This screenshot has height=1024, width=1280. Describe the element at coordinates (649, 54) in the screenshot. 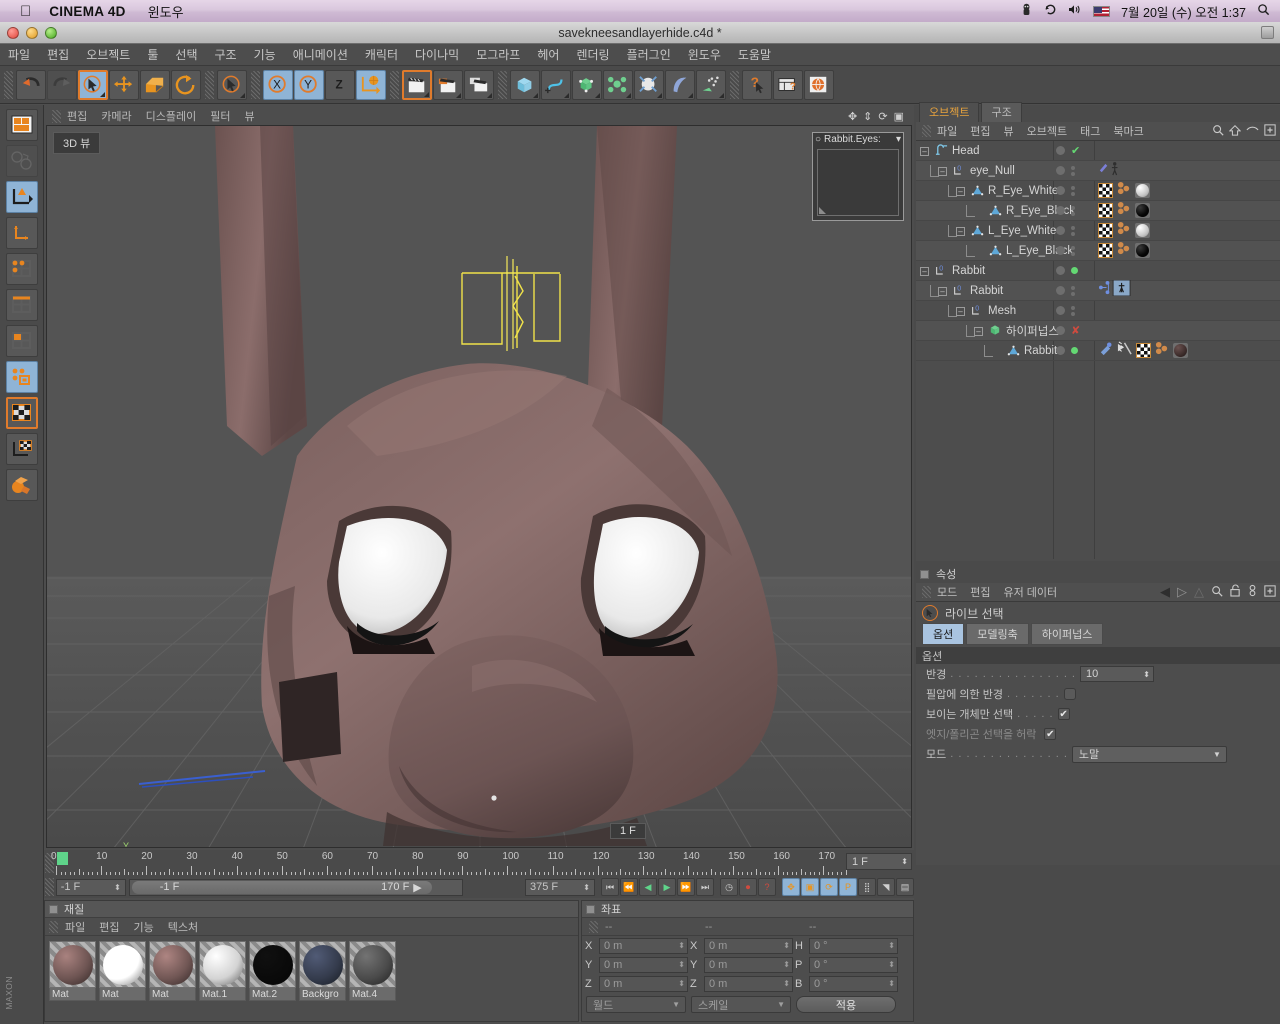

I see `menu-plugins: 플러그인` at that location.